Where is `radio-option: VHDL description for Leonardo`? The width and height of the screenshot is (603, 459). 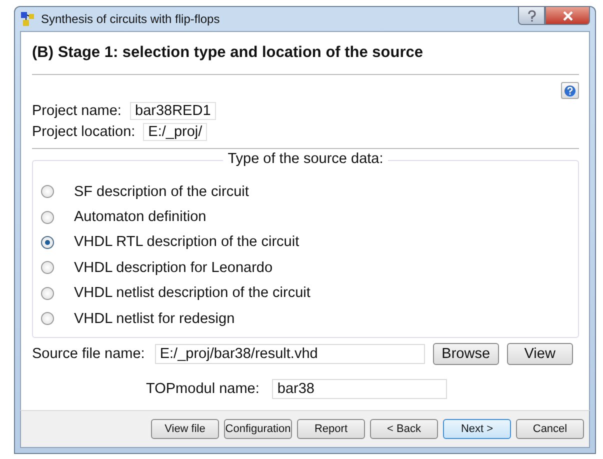 radio-option: VHDL description for Leonardo is located at coordinates (305, 268).